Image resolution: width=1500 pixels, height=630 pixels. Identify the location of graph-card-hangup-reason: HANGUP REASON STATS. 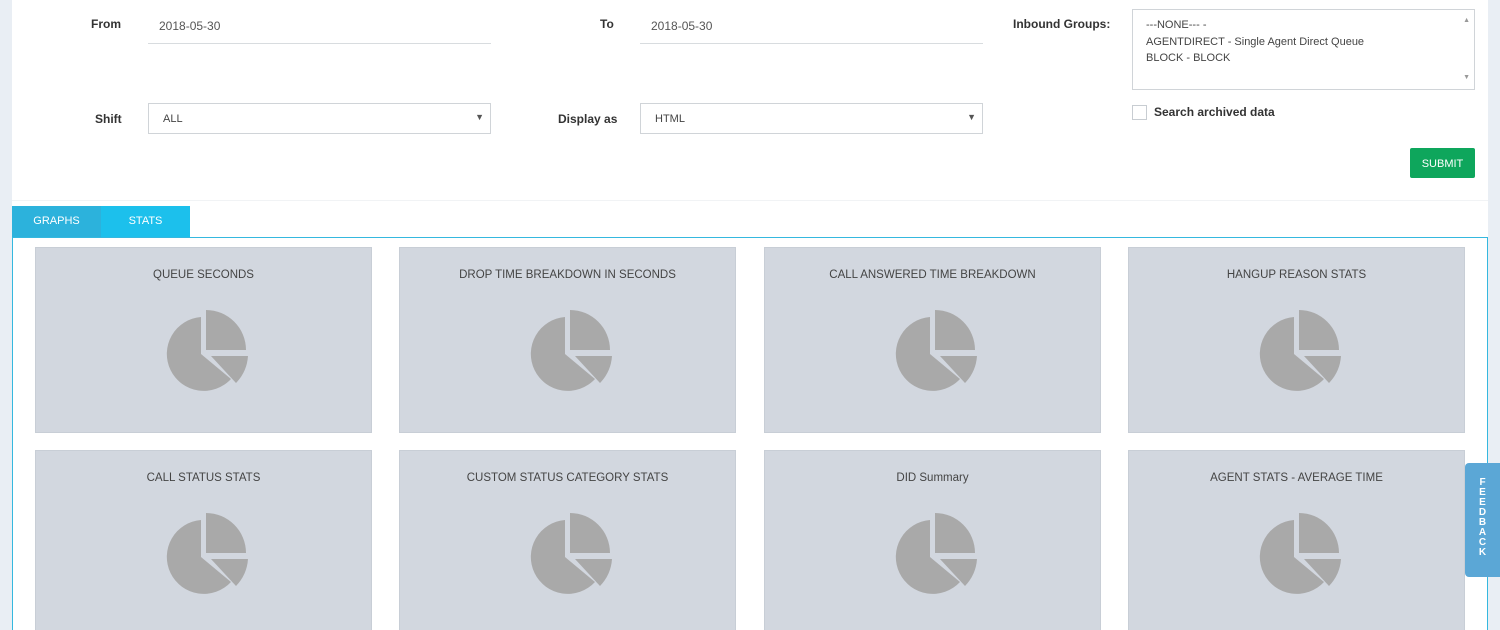
(1296, 340).